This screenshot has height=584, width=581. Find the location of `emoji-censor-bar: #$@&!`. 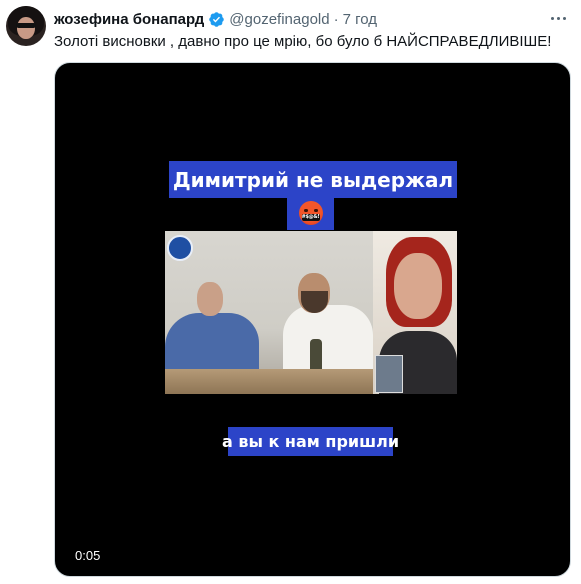

emoji-censor-bar: #$@&! is located at coordinates (310, 217).